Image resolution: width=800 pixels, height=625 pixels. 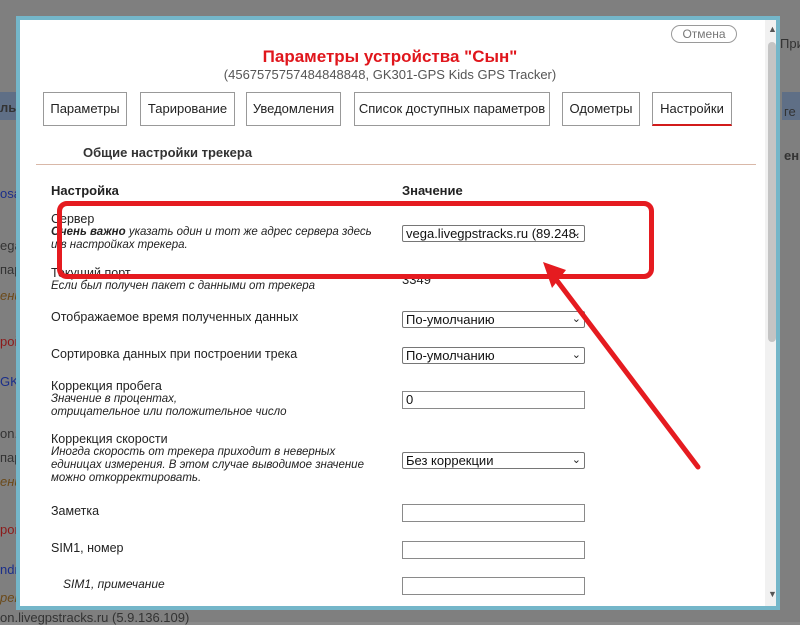 I want to click on section-title: Общие настройки трекера, so click(x=168, y=152).